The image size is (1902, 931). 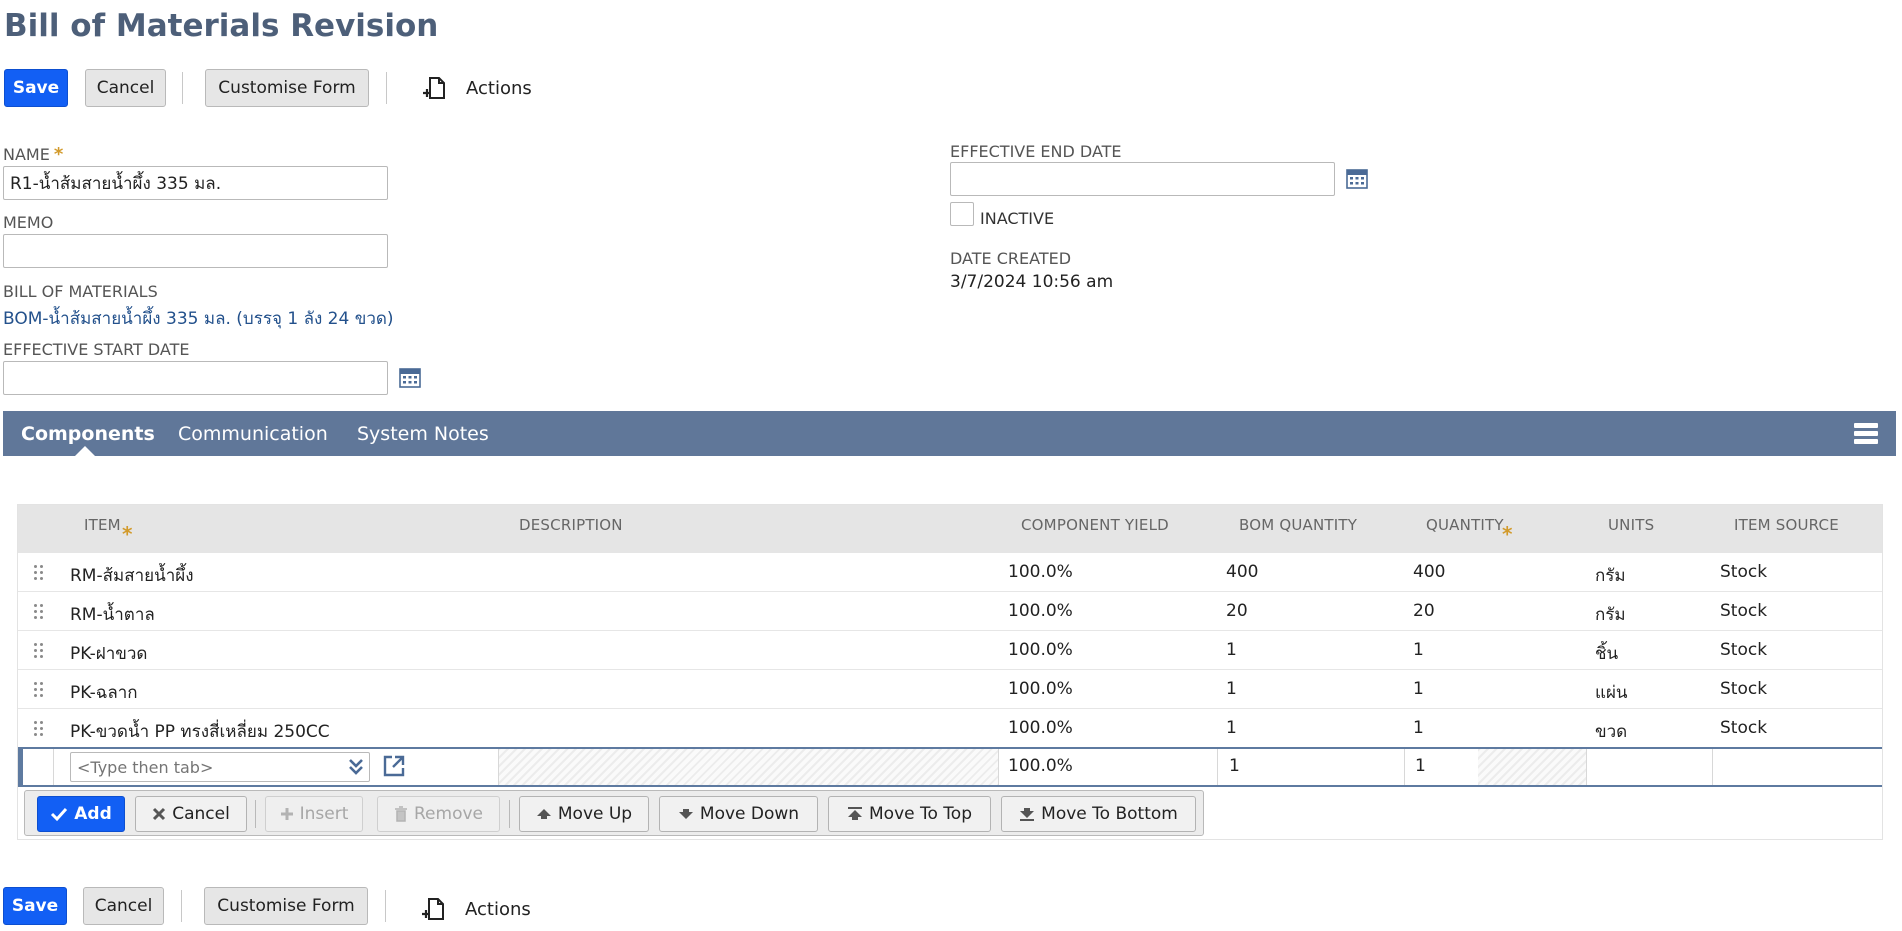 I want to click on column-header-bom-quantity: BOM QUANTITY, so click(x=1298, y=525).